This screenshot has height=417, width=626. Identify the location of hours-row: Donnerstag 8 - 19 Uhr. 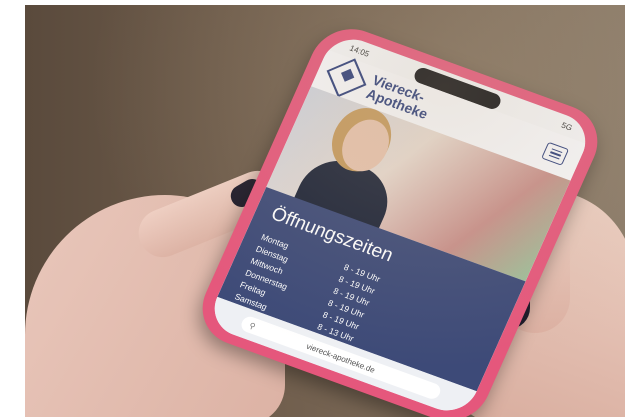
(360, 314).